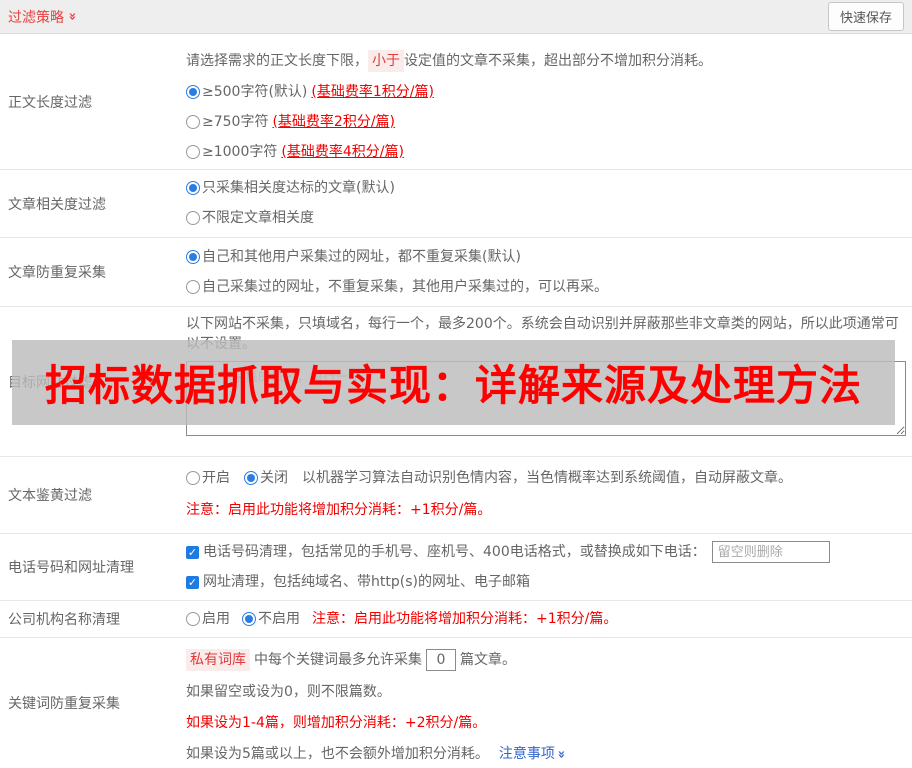  What do you see at coordinates (288, 692) in the screenshot?
I see `keyword-note-zero: 如果留空或设为0，则不限篇数。` at bounding box center [288, 692].